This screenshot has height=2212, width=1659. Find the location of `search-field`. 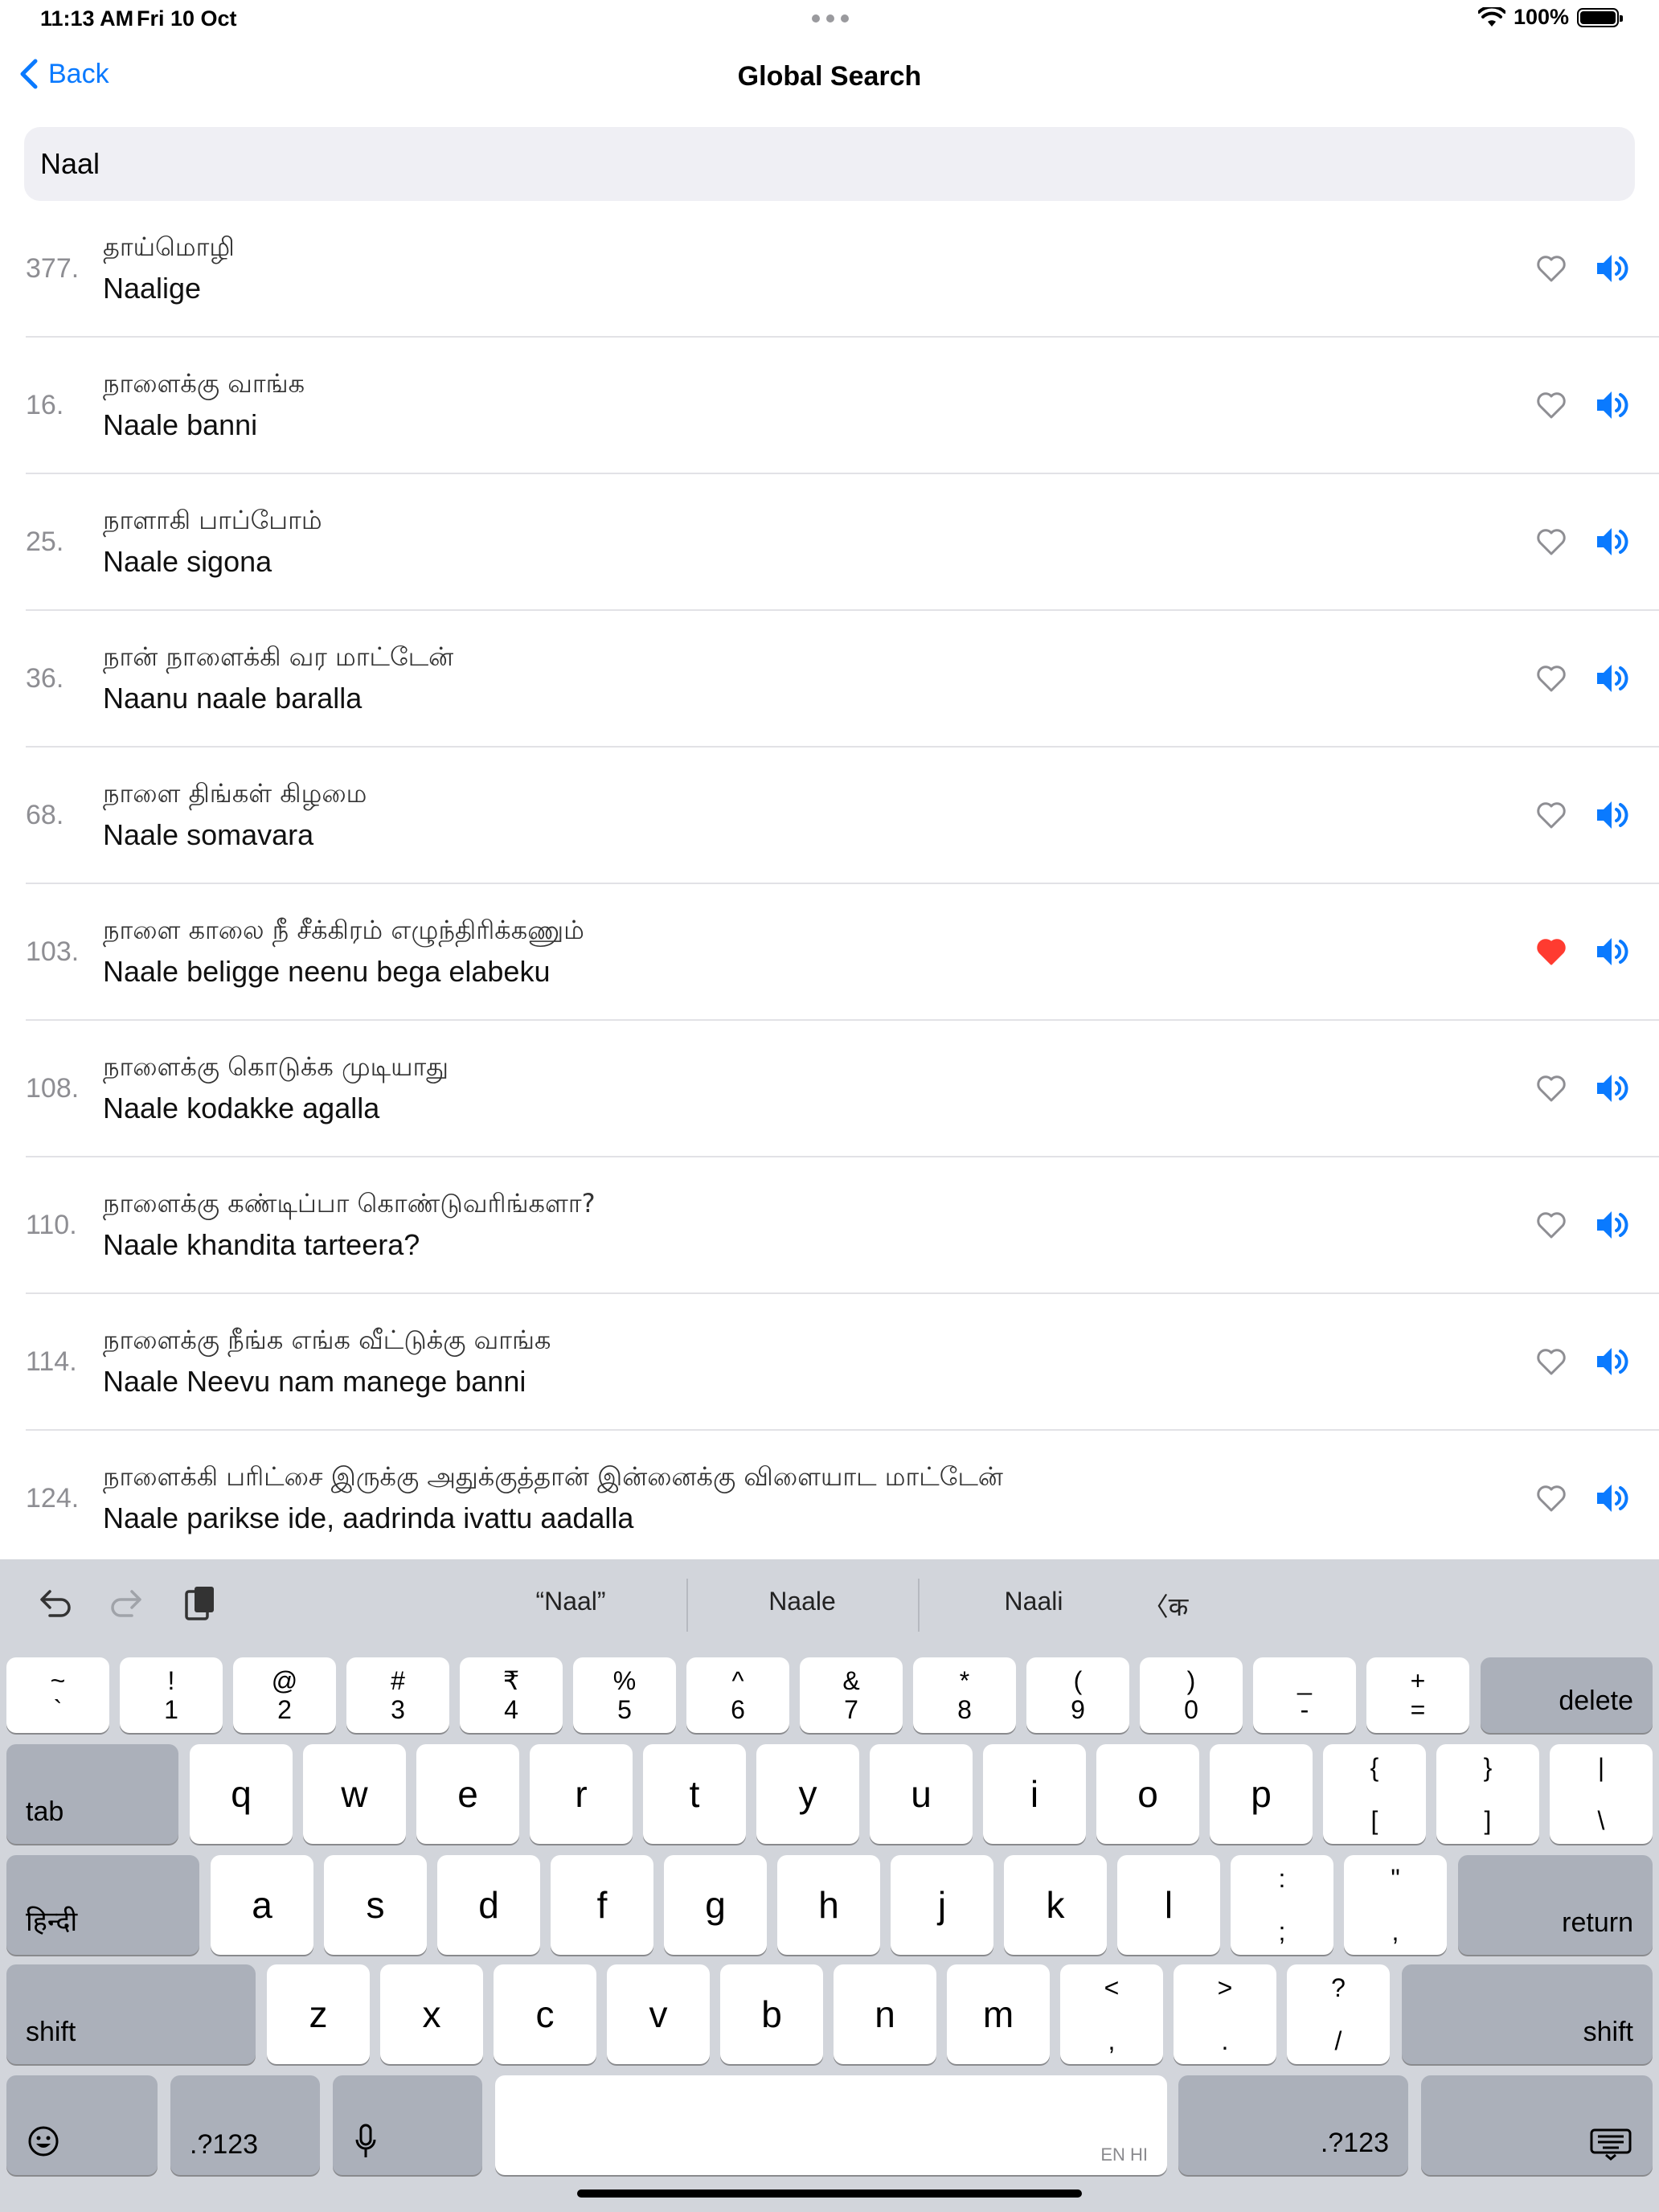

search-field is located at coordinates (829, 164).